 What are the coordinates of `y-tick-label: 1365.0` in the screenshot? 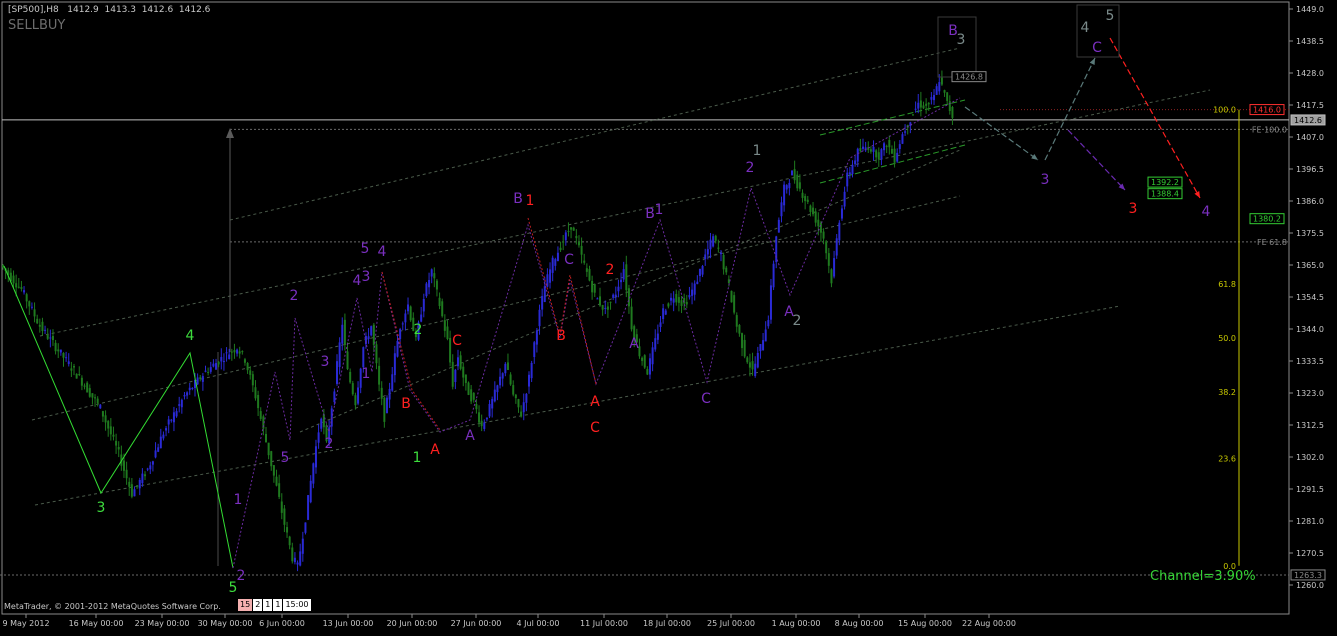 It's located at (1310, 265).